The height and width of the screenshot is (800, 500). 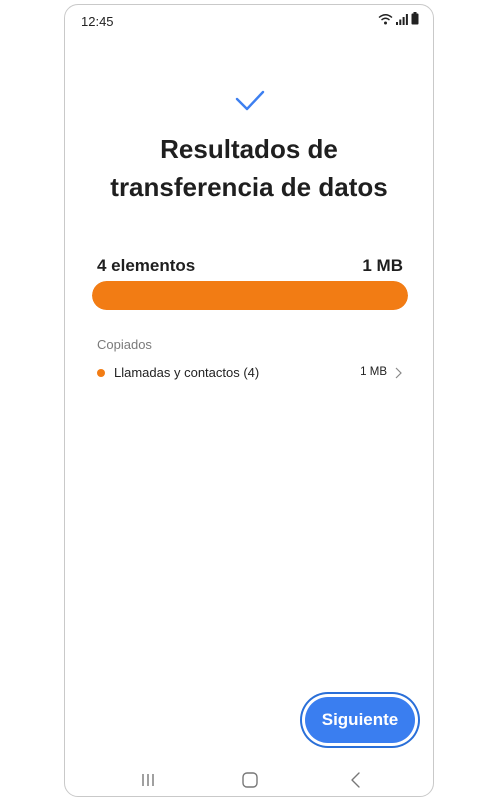 What do you see at coordinates (360, 720) in the screenshot?
I see `next-button: Siguiente` at bounding box center [360, 720].